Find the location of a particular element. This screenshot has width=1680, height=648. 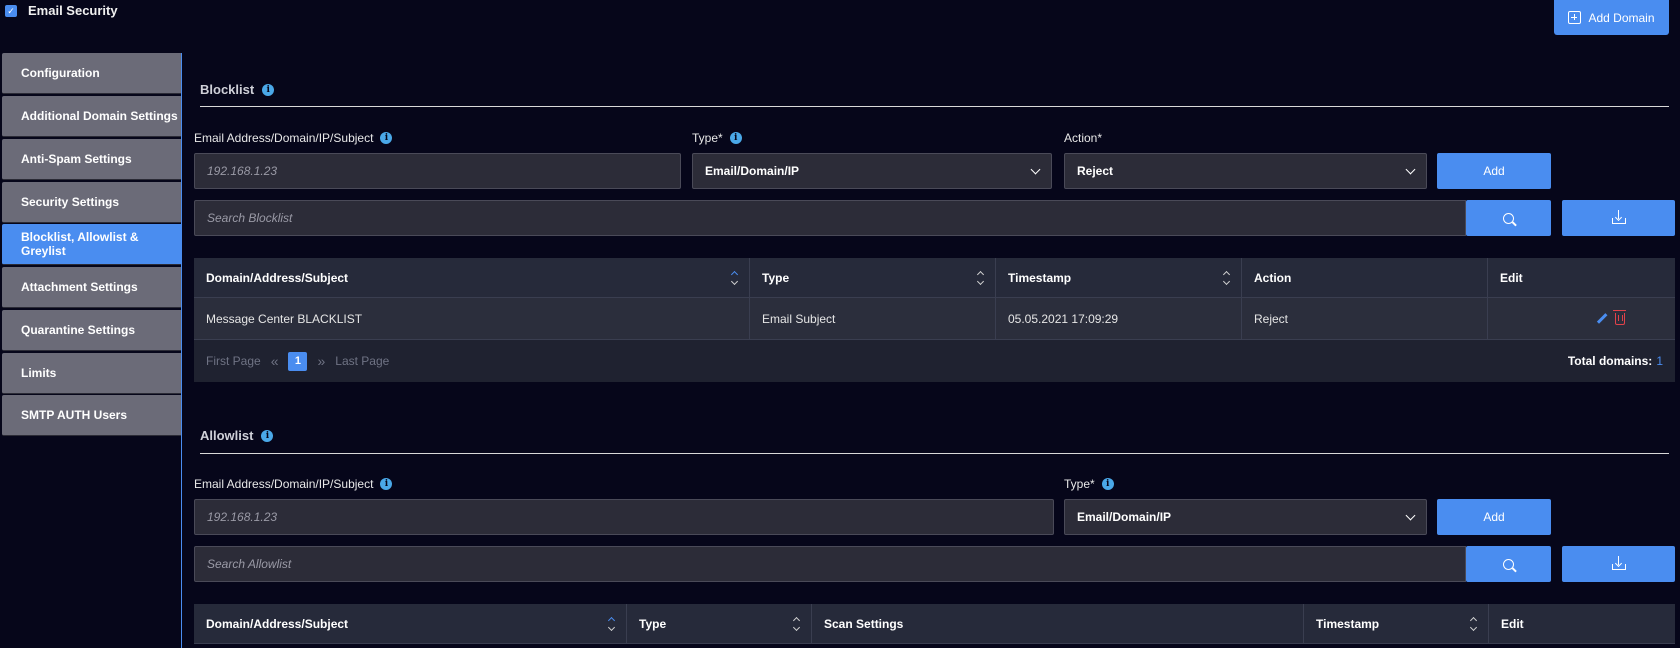

allowlist-search-button is located at coordinates (1508, 564).